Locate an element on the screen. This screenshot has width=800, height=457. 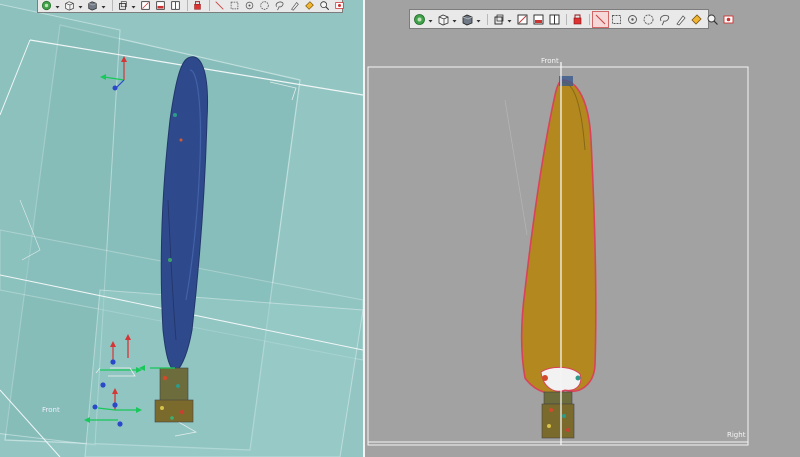
right-corner-label: Right is located at coordinates (736, 435).